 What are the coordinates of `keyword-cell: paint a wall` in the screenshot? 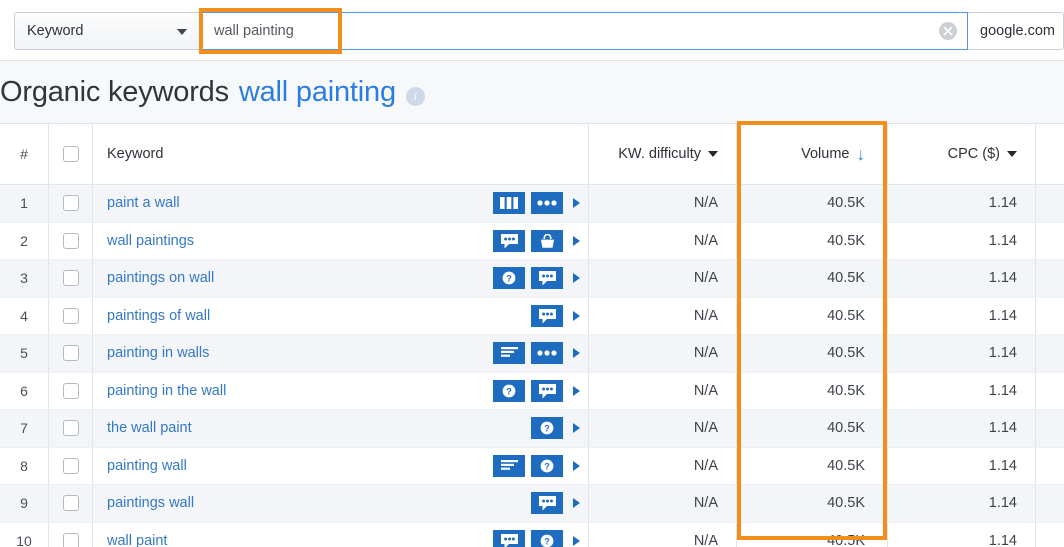 It's located at (341, 203).